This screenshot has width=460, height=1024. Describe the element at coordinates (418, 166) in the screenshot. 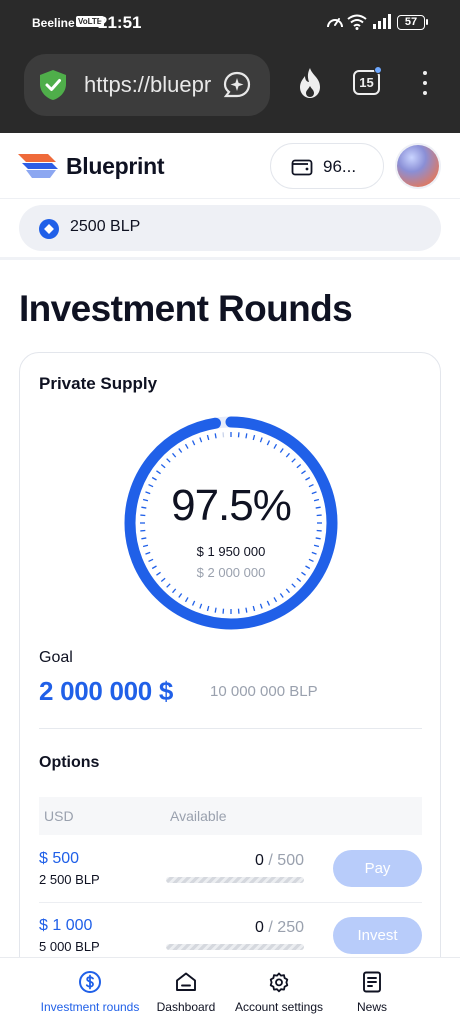

I see `avatar` at that location.